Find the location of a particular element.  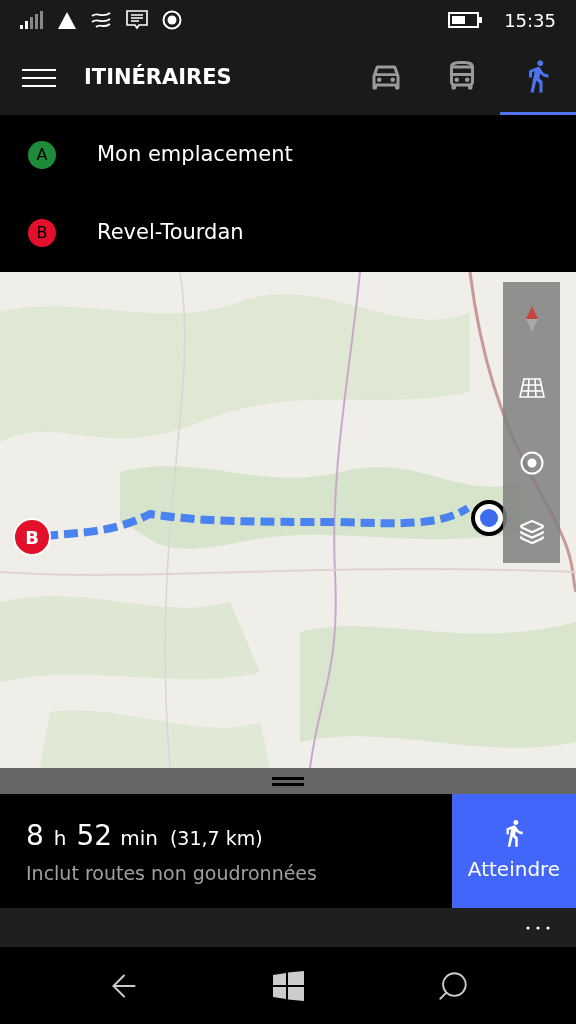

windows-icon is located at coordinates (289, 985).